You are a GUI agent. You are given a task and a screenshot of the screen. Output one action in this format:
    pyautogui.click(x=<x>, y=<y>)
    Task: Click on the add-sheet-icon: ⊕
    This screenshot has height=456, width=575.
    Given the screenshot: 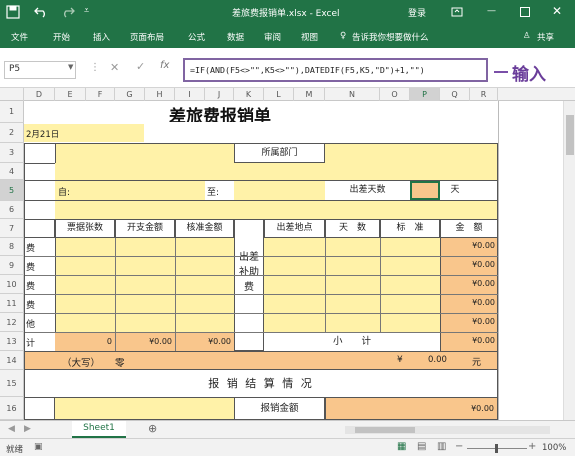 What is the action you would take?
    pyautogui.click(x=152, y=428)
    